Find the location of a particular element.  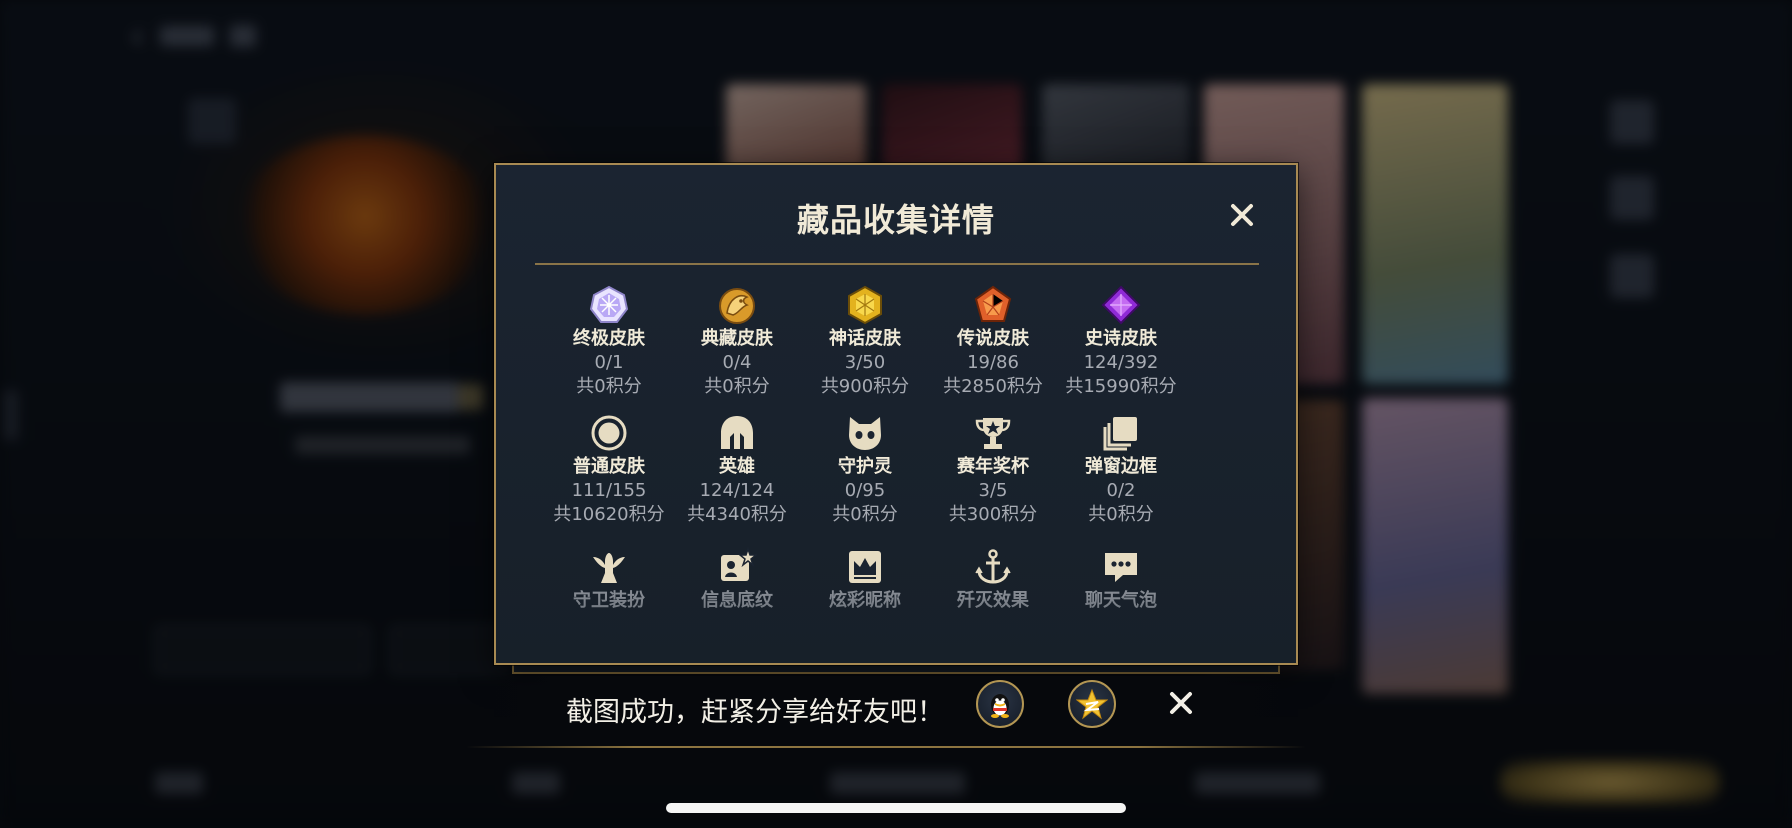

category-points: 共15990积分 is located at coordinates (1121, 386).